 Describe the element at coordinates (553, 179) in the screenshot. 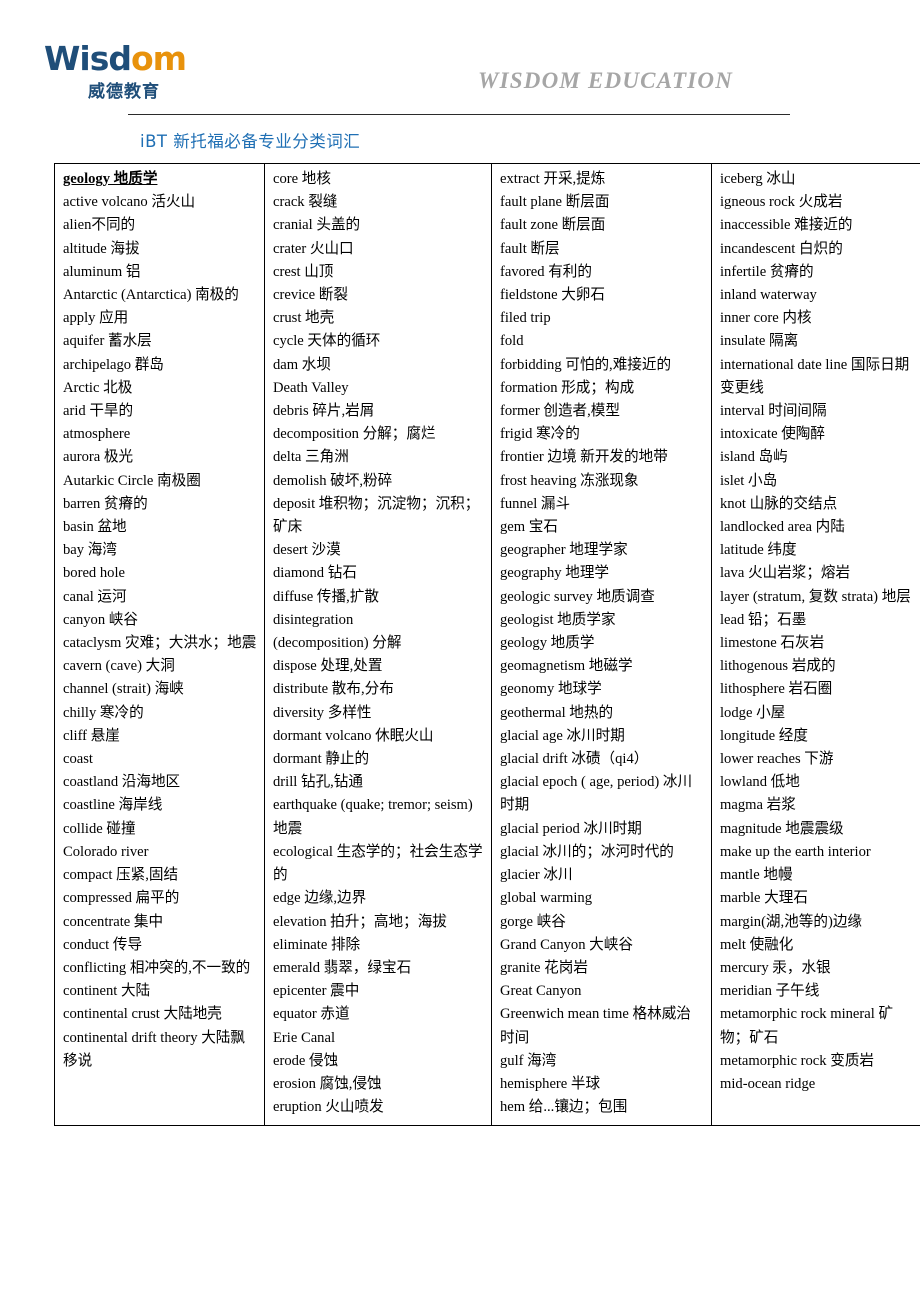

I see `vocab-entry: extract 开采,提炼` at that location.